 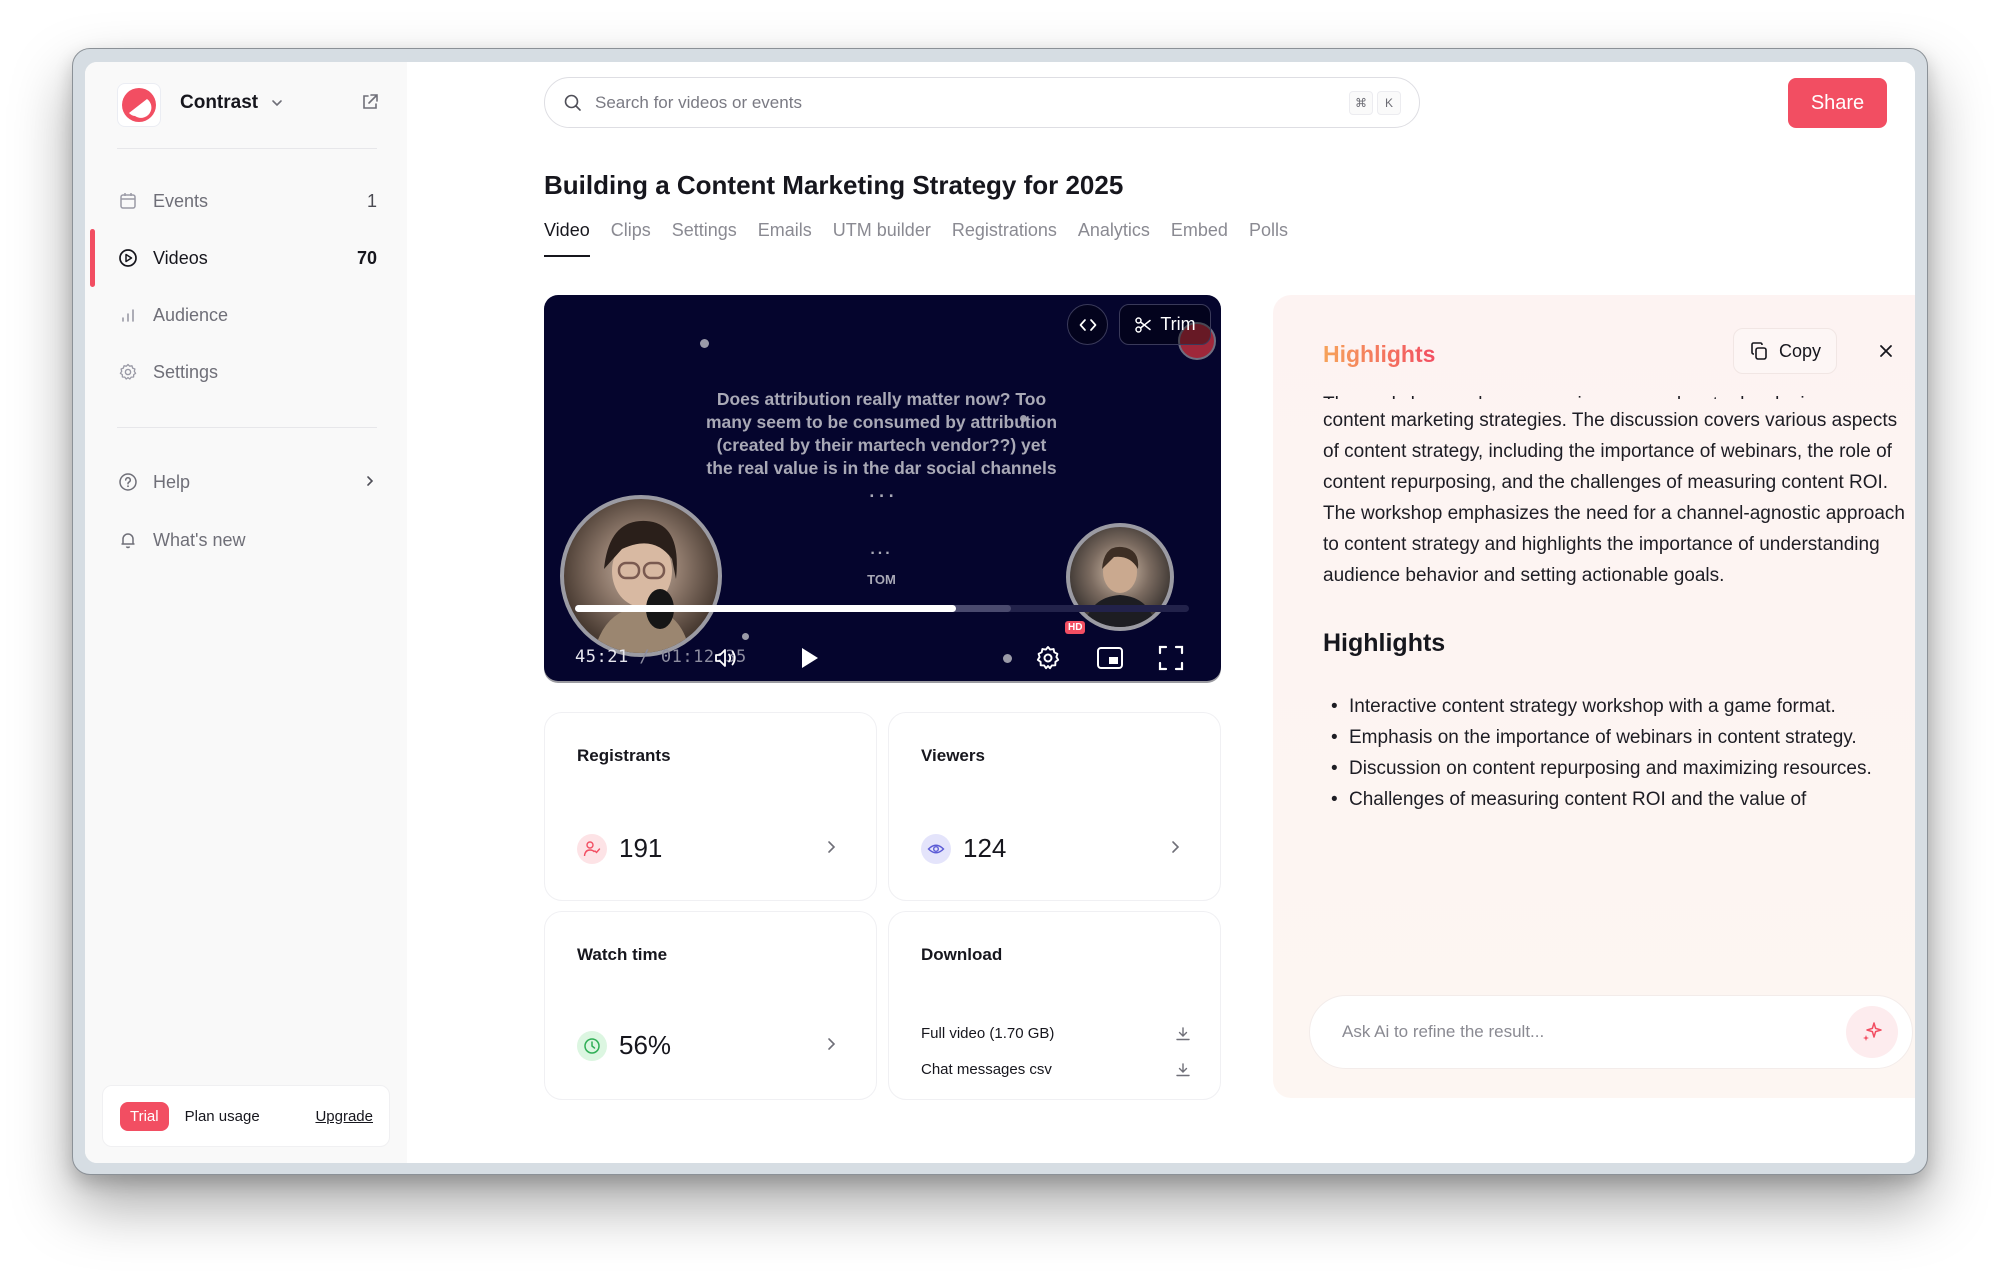 What do you see at coordinates (988, 1033) in the screenshot?
I see `download-item-label: Full video (1.70 GB)` at bounding box center [988, 1033].